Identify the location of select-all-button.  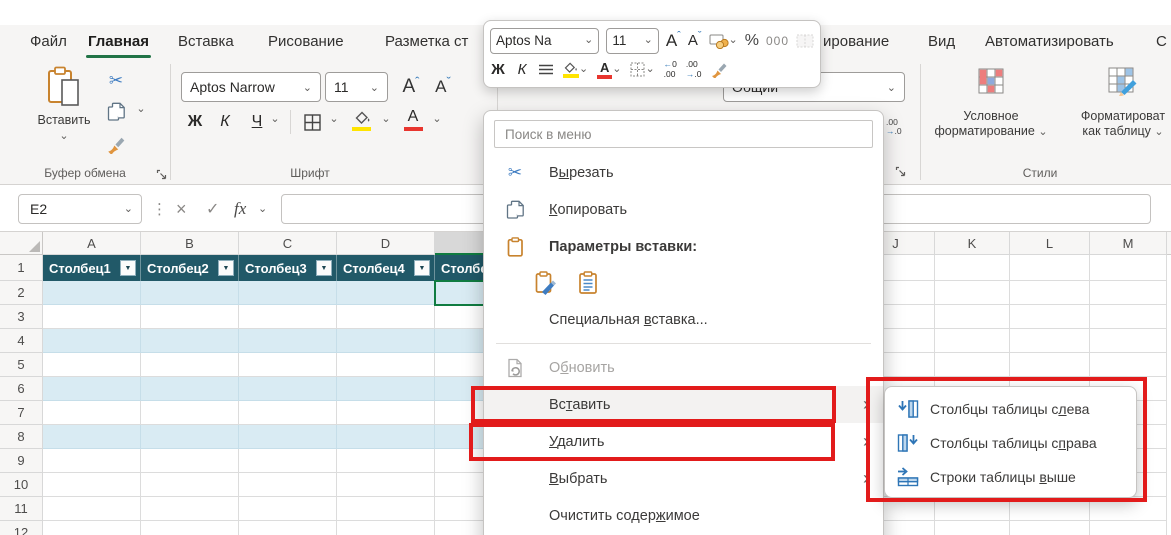
(21, 243).